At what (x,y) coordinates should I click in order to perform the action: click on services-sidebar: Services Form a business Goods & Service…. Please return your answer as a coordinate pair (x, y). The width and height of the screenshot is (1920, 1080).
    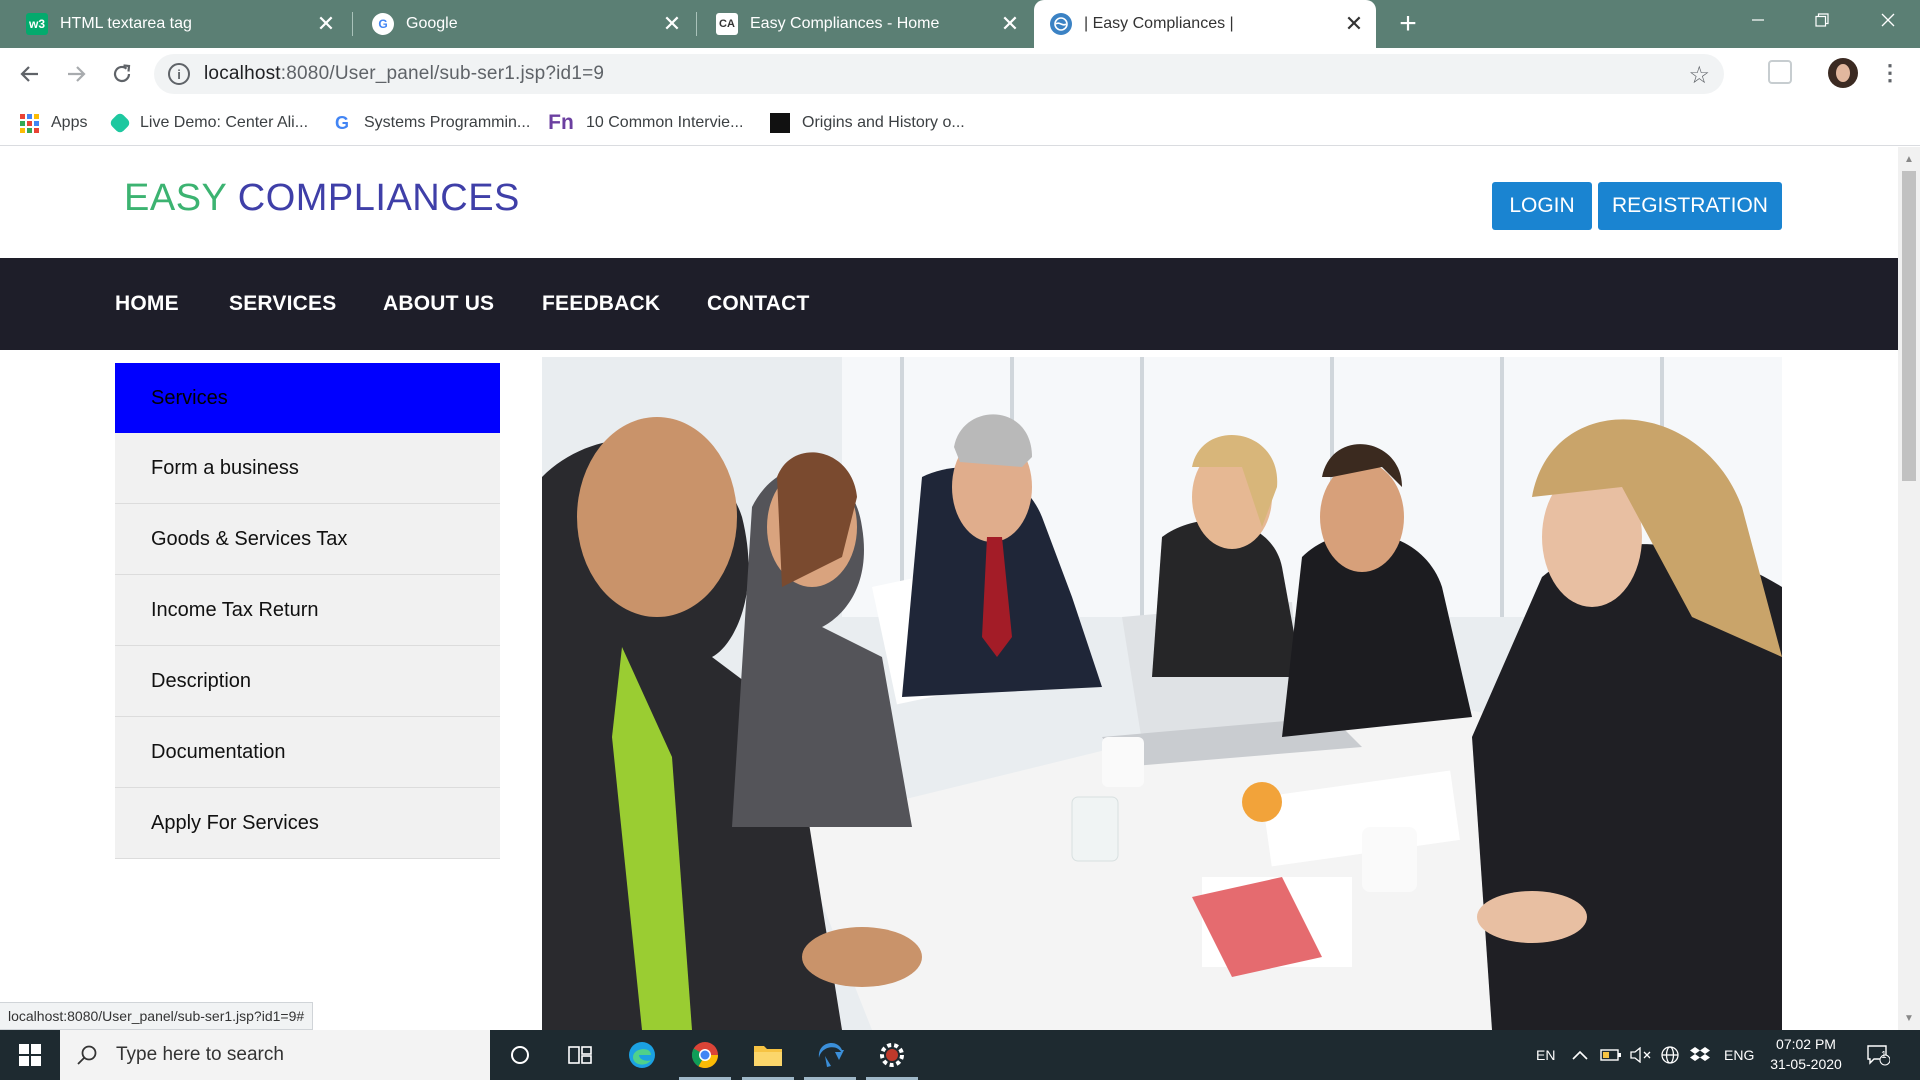
    Looking at the image, I should click on (307, 611).